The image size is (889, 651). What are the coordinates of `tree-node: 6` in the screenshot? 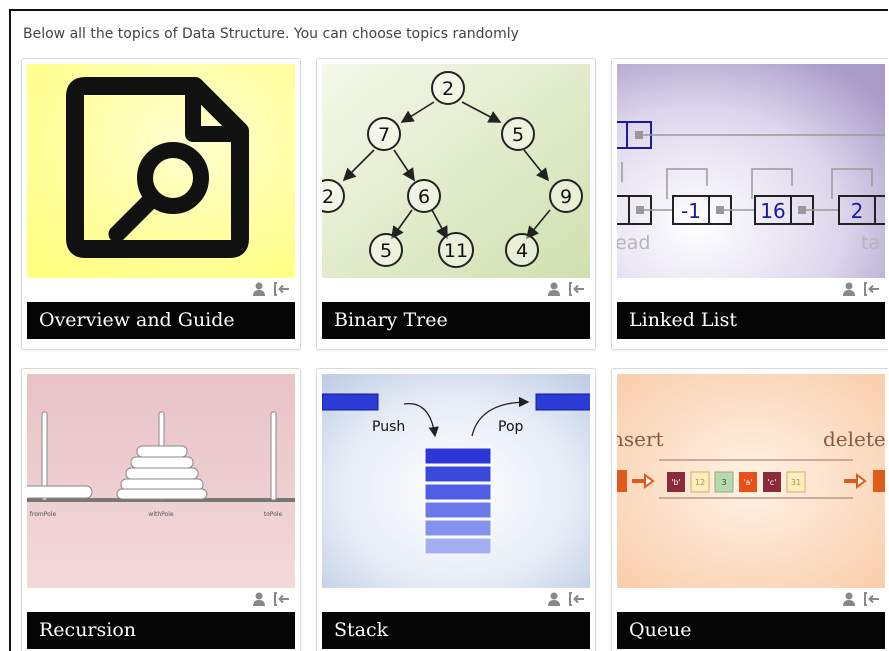 It's located at (424, 197).